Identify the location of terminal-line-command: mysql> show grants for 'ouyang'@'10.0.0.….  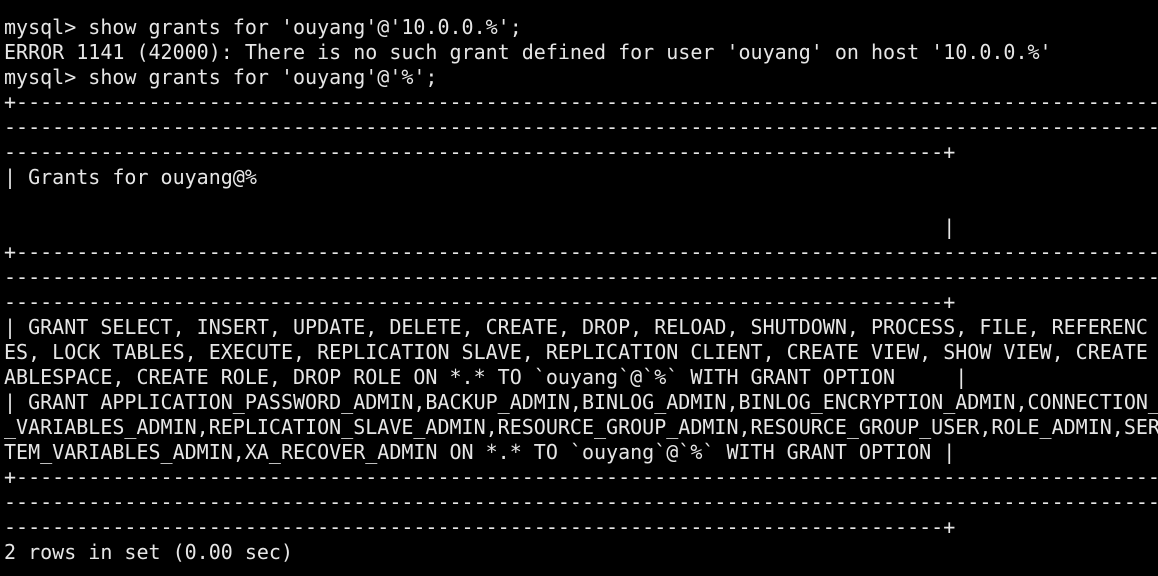
(263, 27).